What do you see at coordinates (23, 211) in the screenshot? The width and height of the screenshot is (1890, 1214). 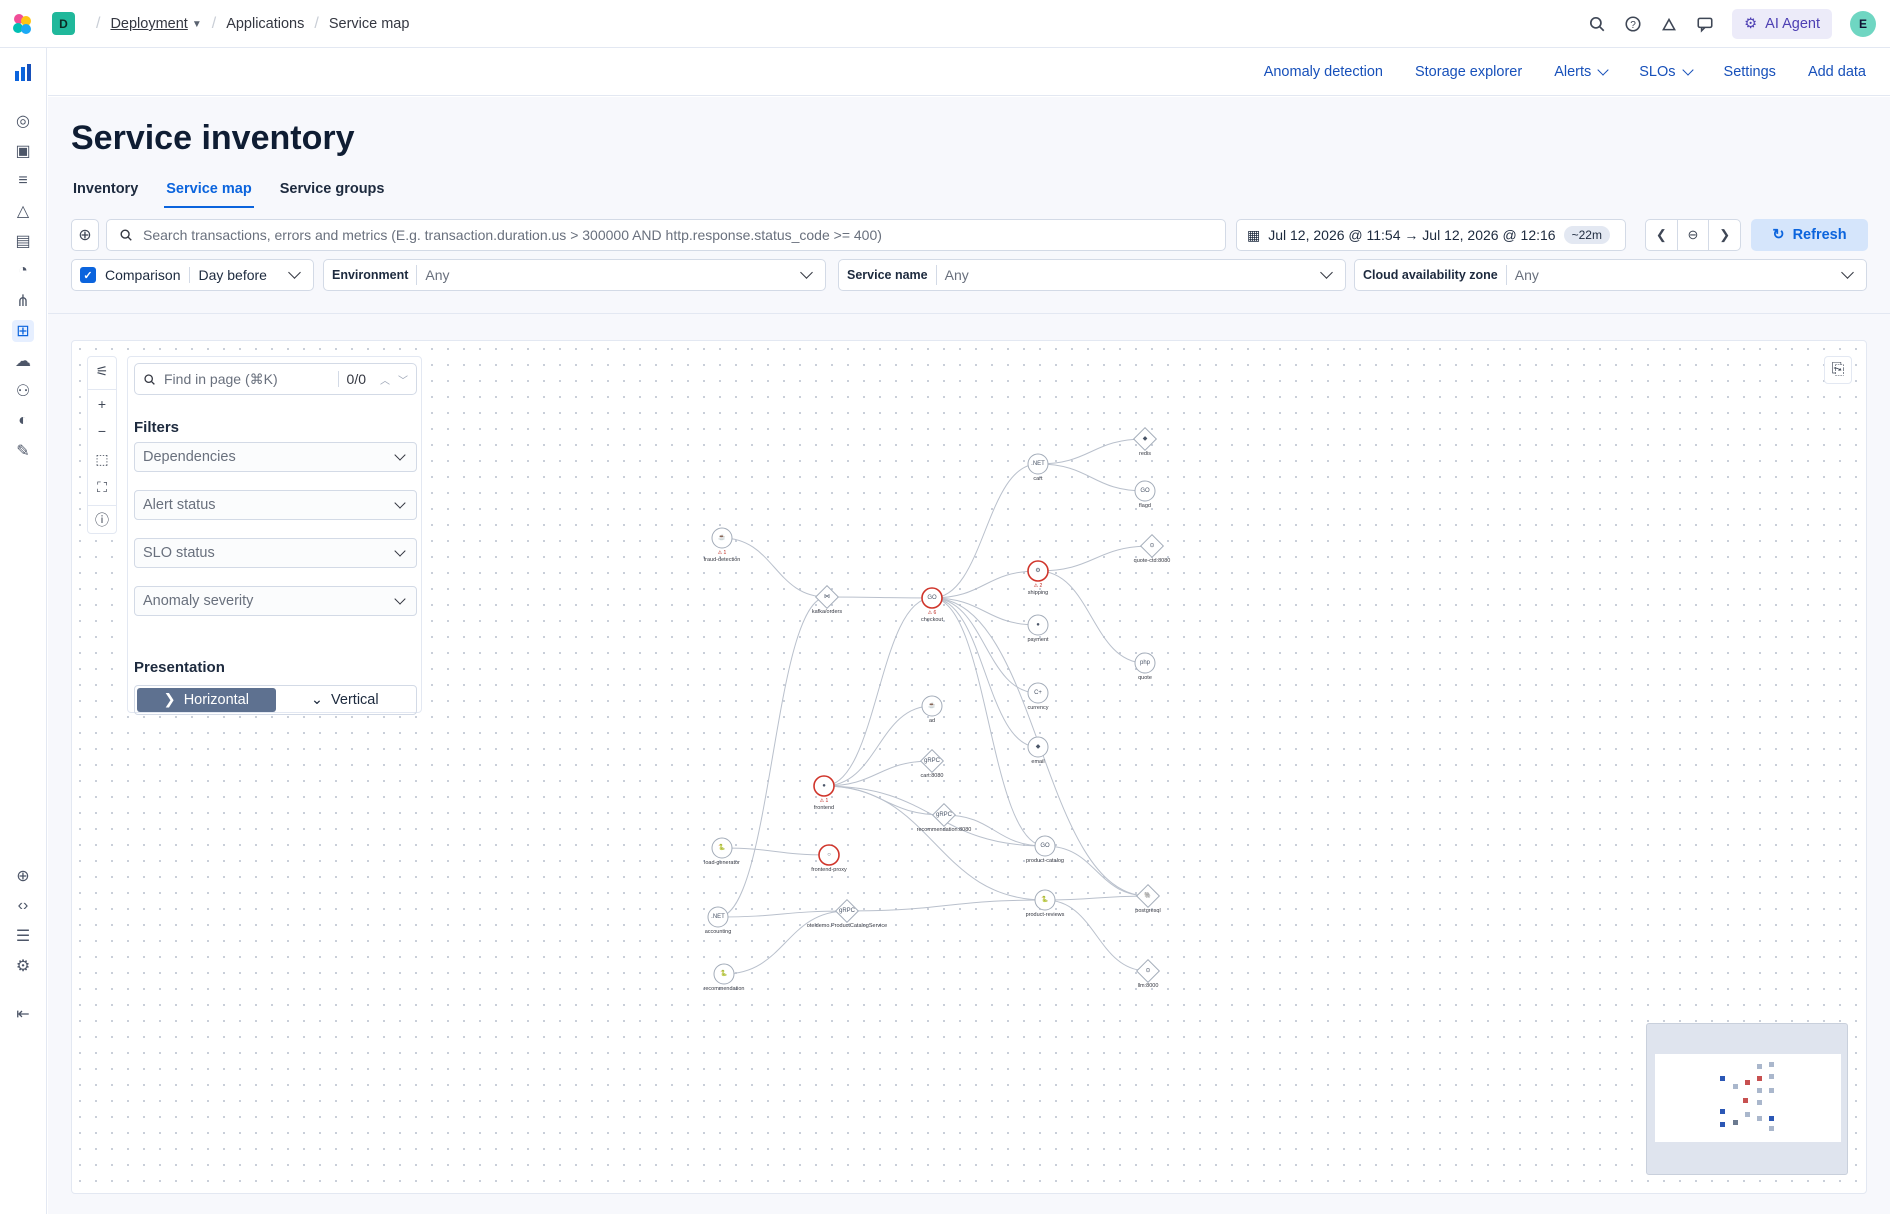 I see `alerts-icon: △` at bounding box center [23, 211].